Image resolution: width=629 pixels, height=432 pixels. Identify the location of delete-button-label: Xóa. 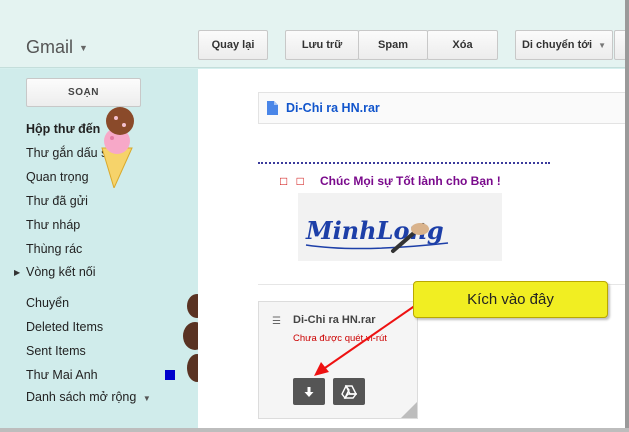
(462, 45).